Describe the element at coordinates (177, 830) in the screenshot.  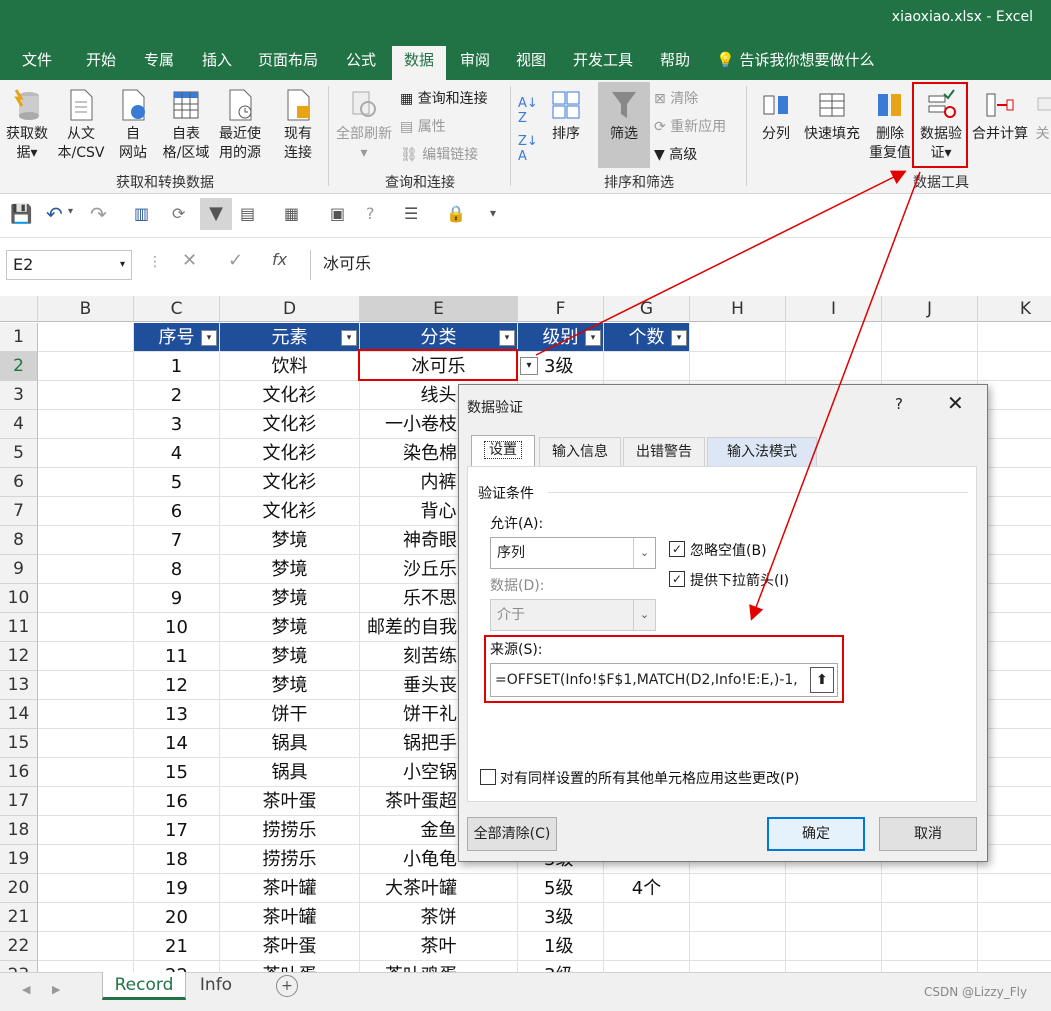
I see `table-cell: 17` at that location.